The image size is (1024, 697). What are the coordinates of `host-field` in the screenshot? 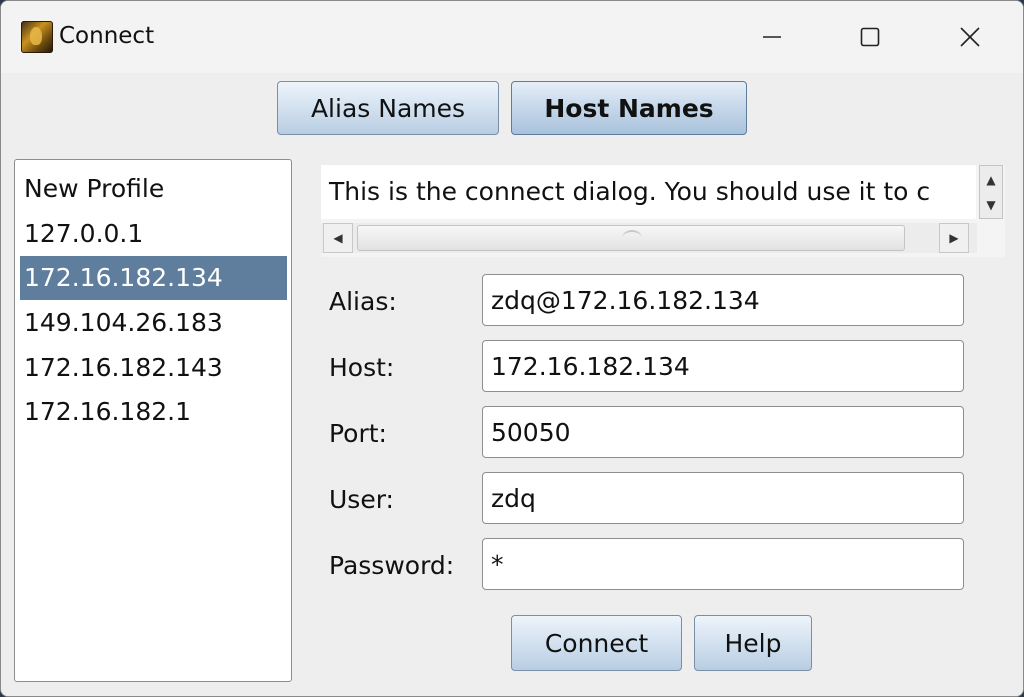 It's located at (723, 366).